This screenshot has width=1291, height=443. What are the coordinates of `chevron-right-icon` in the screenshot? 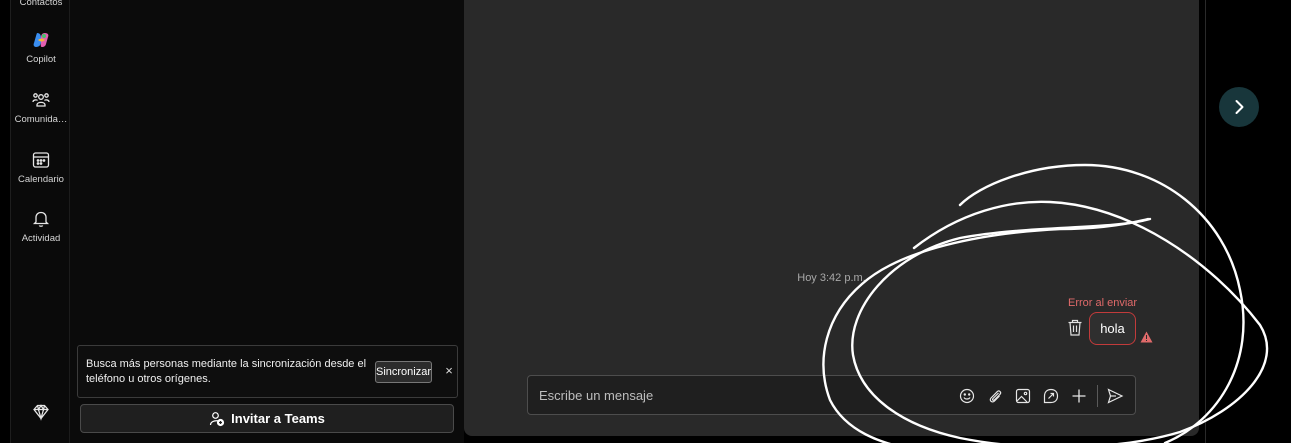 It's located at (1239, 107).